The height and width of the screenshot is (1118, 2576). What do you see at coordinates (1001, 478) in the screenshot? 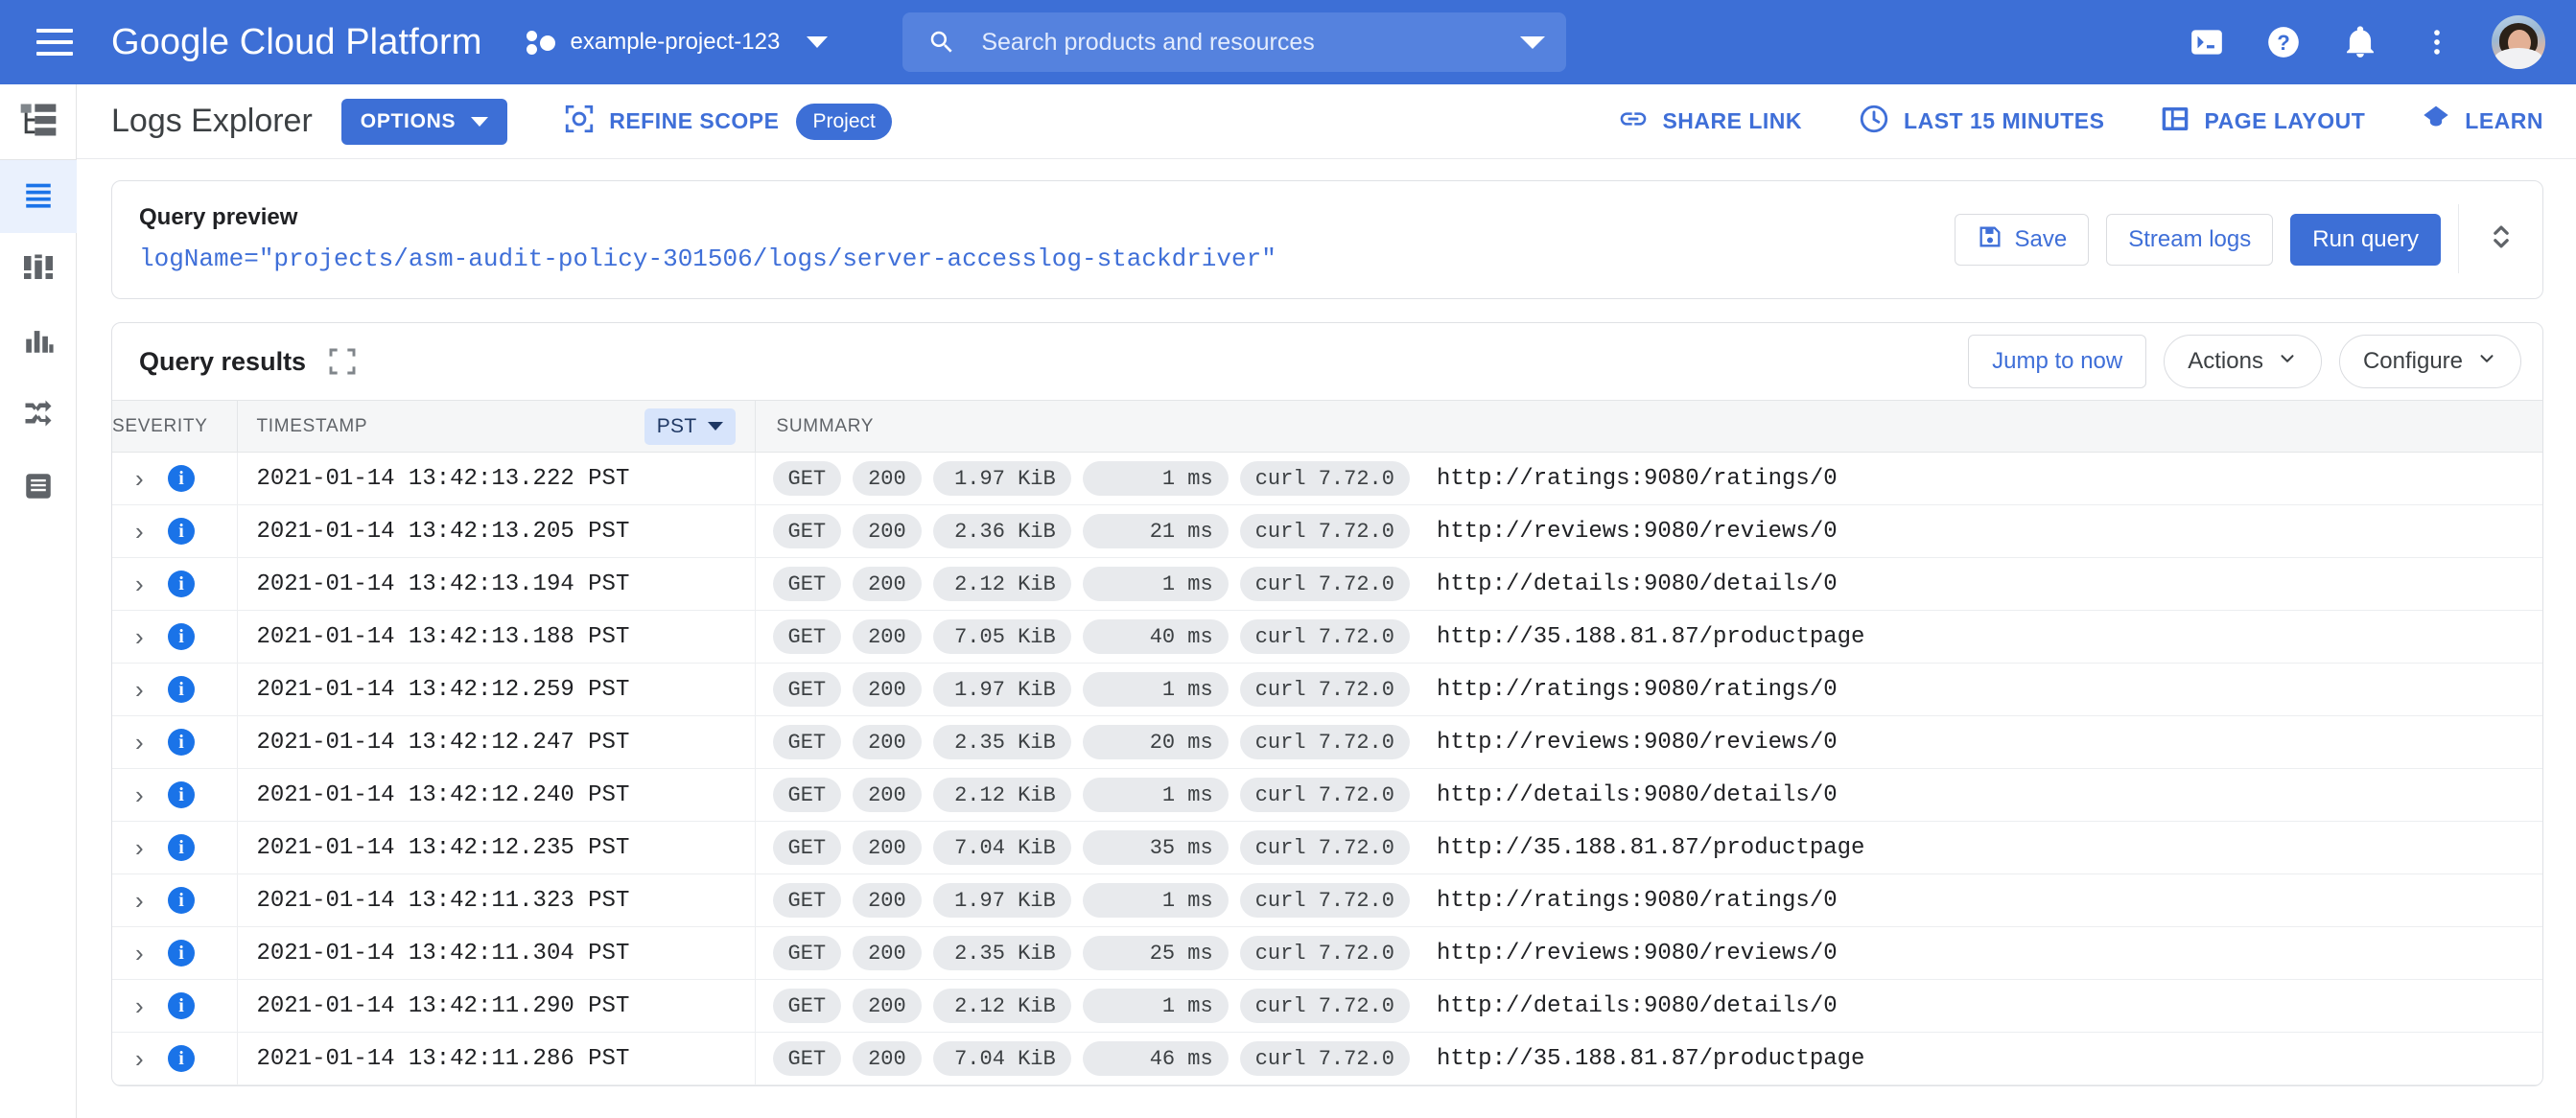
I see `chip-size: 1.97 KiB` at bounding box center [1001, 478].